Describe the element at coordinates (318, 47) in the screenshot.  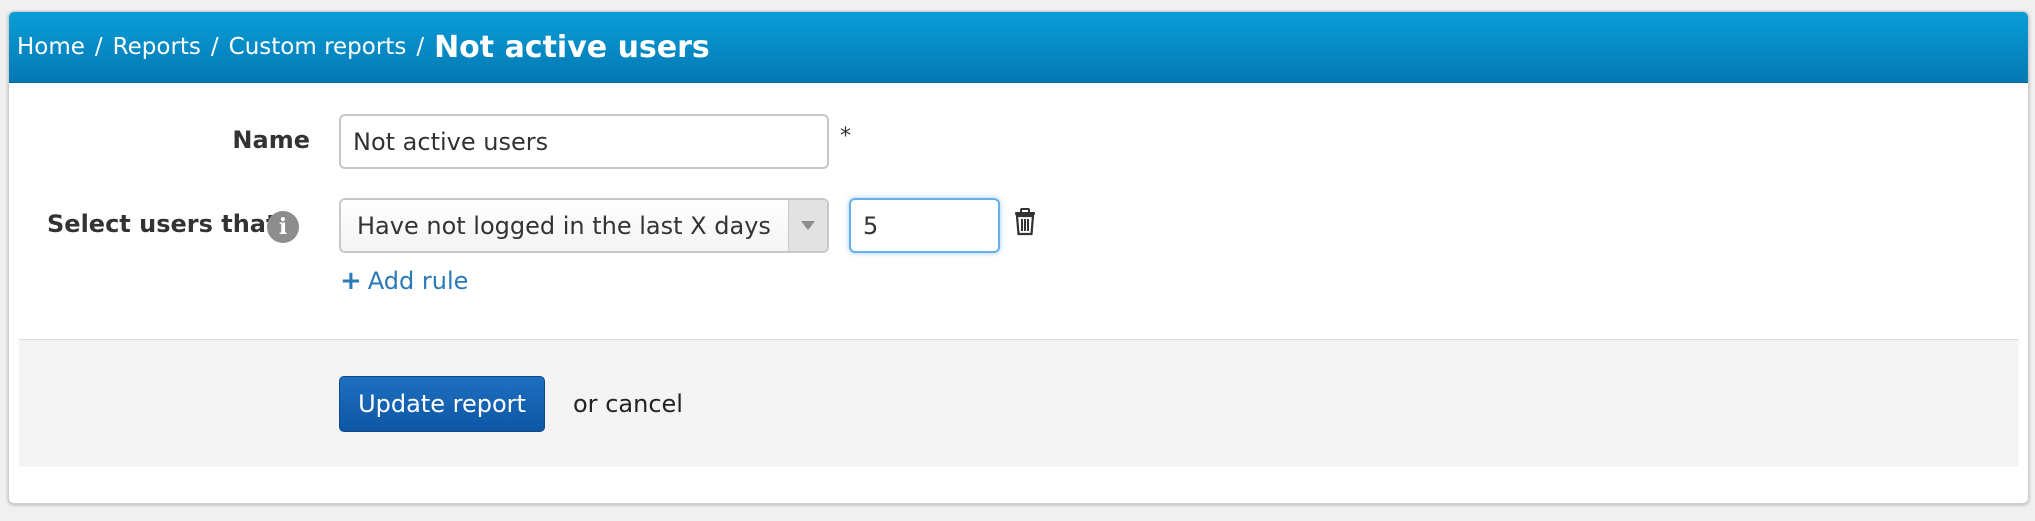
I see `breadcrumb-custom-reports: Custom reports` at that location.